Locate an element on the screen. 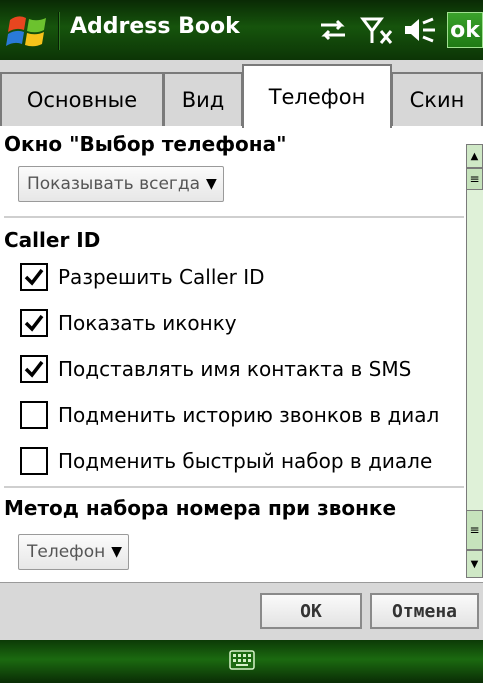 The height and width of the screenshot is (683, 483). caller-id-enable-checkbox is located at coordinates (34, 277).